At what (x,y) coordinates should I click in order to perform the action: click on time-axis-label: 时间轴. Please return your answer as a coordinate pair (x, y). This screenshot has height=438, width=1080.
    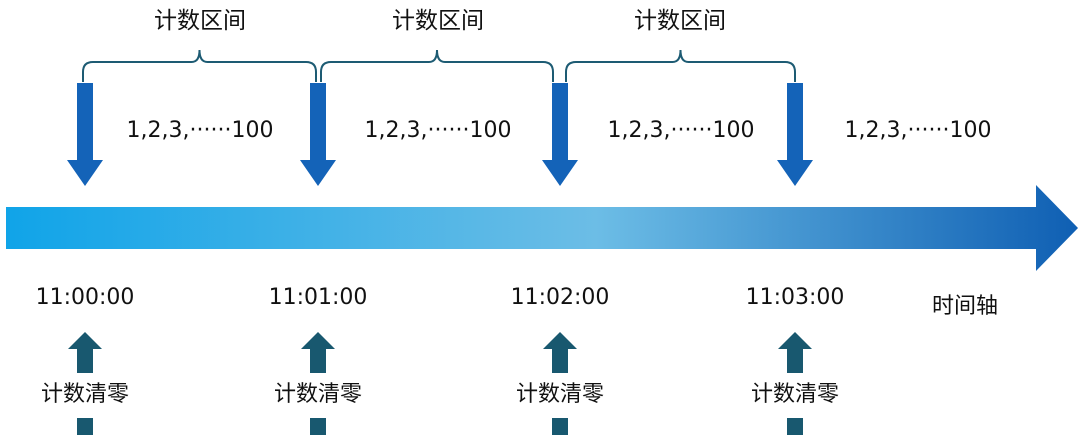
    Looking at the image, I should click on (965, 306).